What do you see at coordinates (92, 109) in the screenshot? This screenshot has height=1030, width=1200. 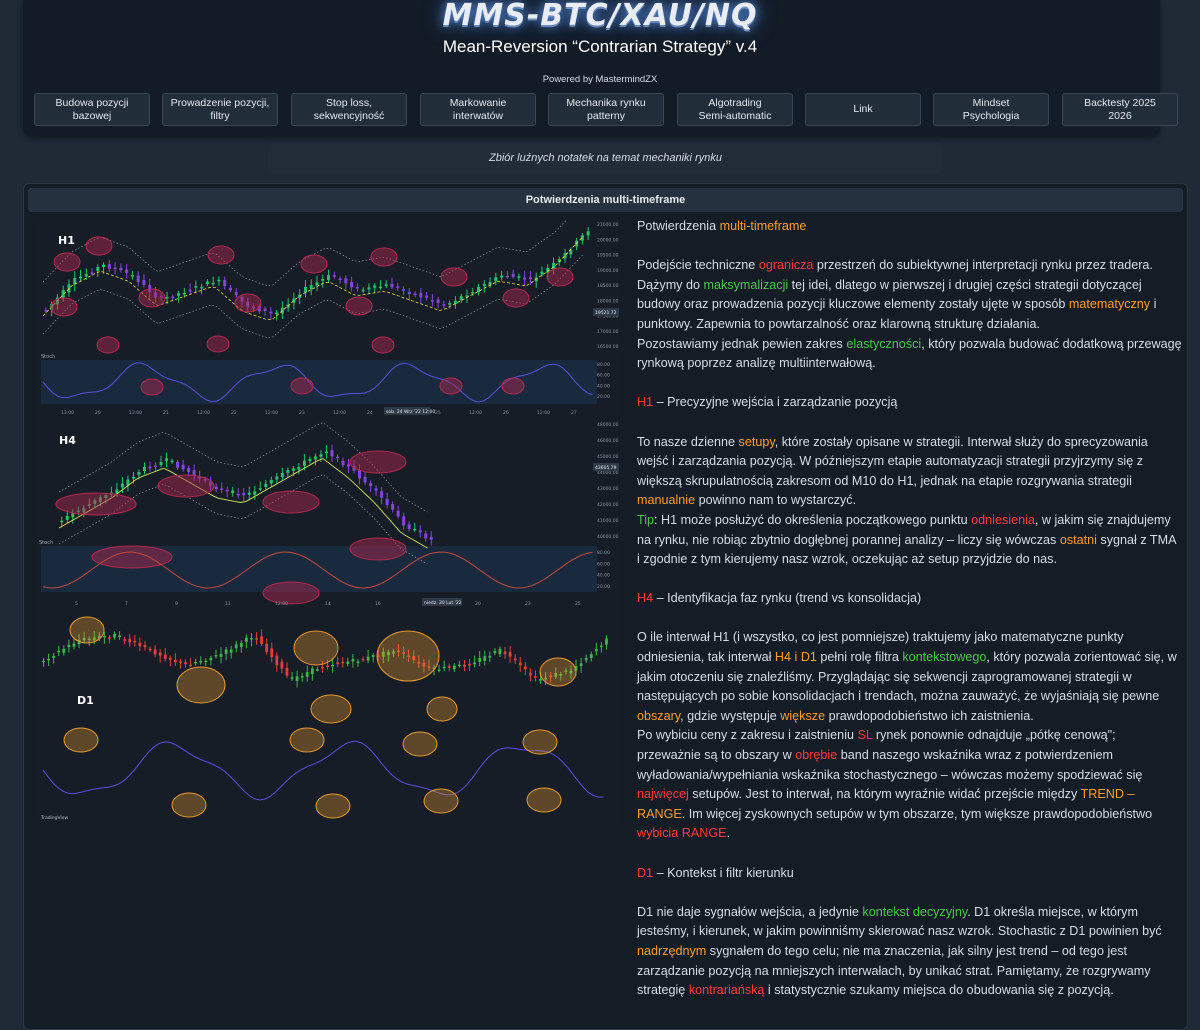 I see `nav-budowa-pozycji-button: Budowa pozycji bazowej` at bounding box center [92, 109].